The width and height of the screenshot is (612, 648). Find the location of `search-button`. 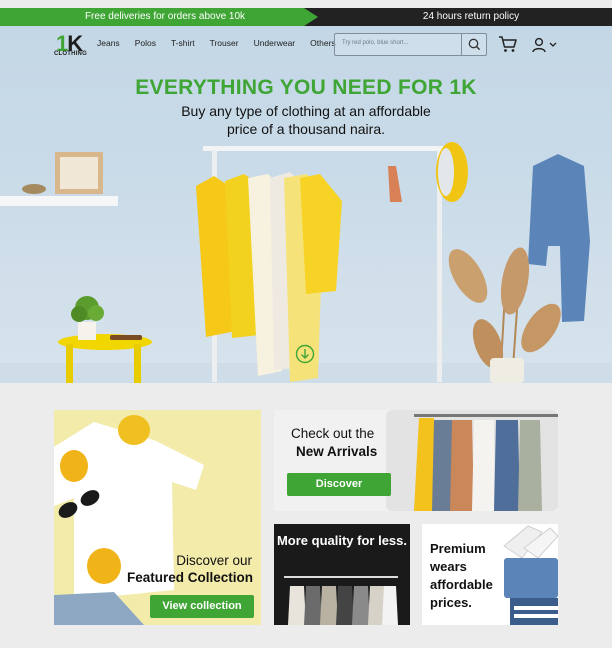

search-button is located at coordinates (473, 44).